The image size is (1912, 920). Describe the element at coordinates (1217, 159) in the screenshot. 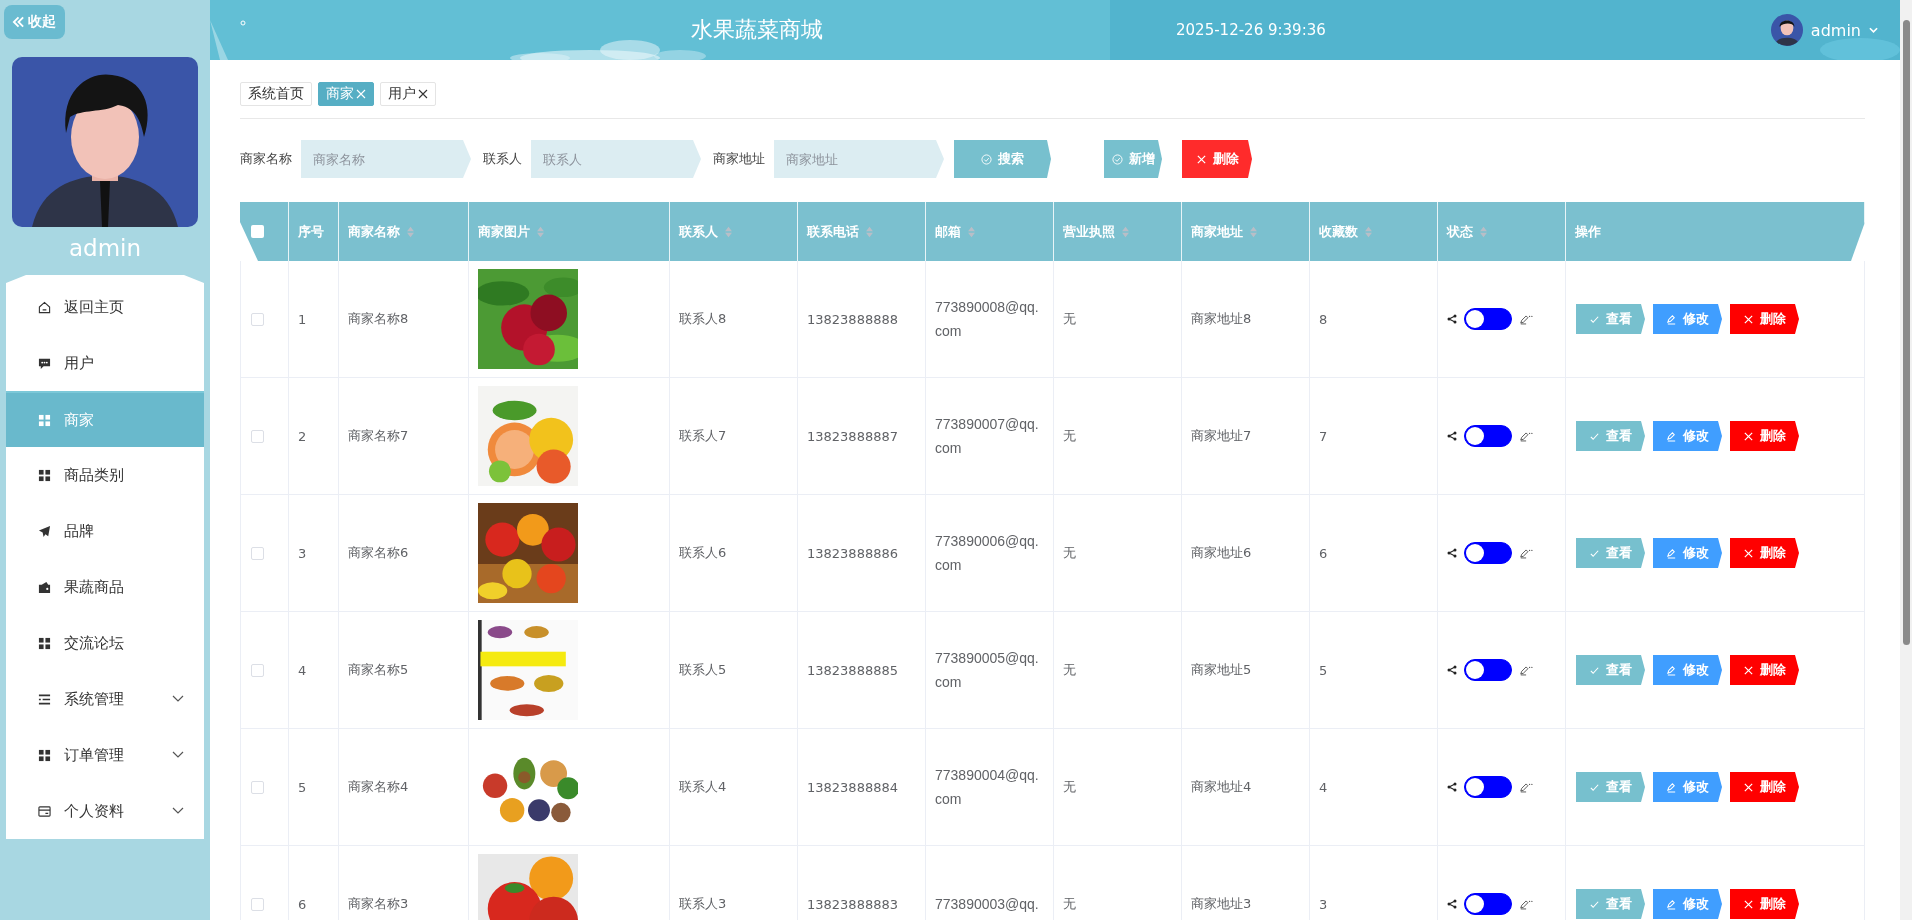

I see `delete-button: 删除` at that location.